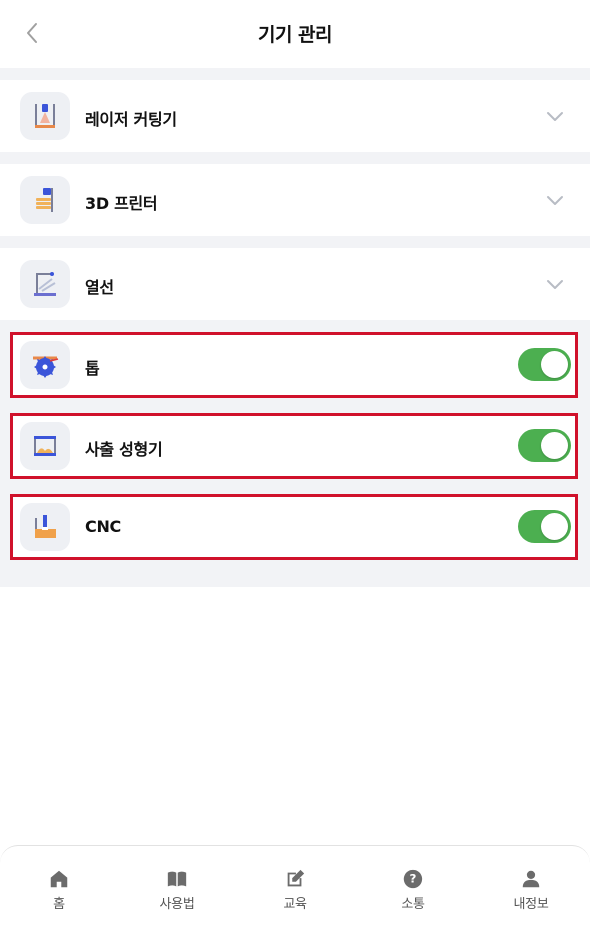 The image size is (590, 927). What do you see at coordinates (92, 368) in the screenshot?
I see `device-label: 톱` at bounding box center [92, 368].